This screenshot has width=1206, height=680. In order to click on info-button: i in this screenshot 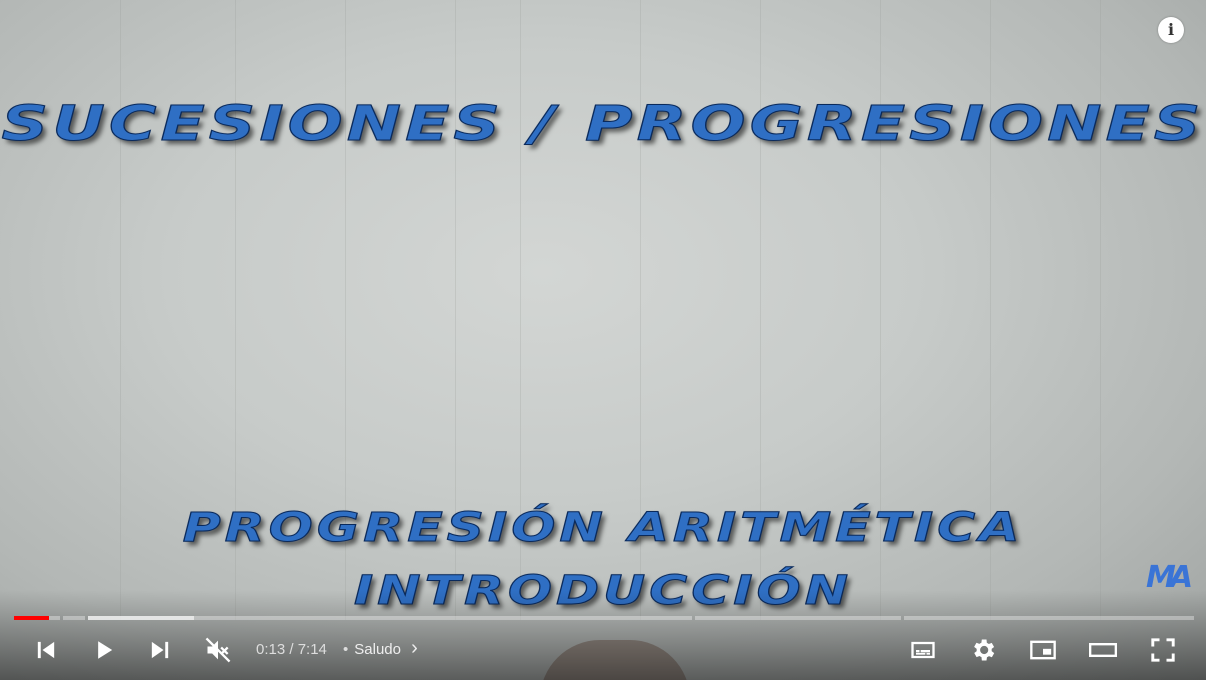, I will do `click(1171, 30)`.